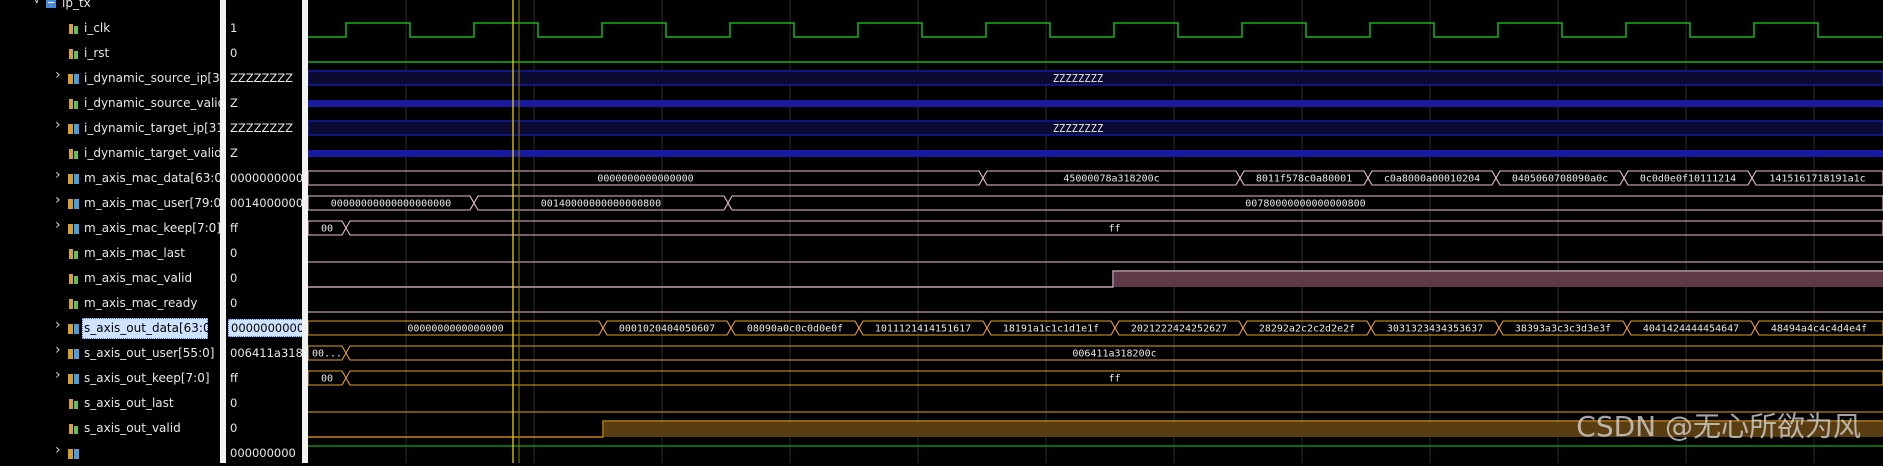  What do you see at coordinates (1095, 103) in the screenshot?
I see `source-valid-wave` at bounding box center [1095, 103].